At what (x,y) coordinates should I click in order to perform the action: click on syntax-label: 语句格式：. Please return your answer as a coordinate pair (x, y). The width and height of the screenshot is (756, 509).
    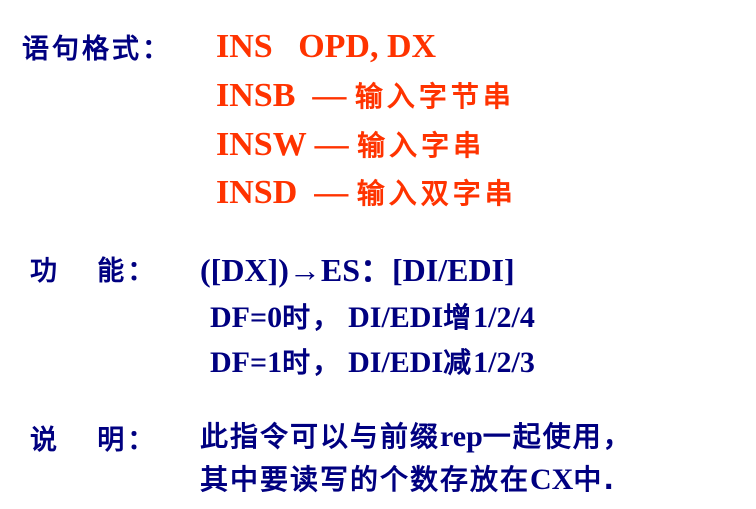
    Looking at the image, I should click on (97, 49).